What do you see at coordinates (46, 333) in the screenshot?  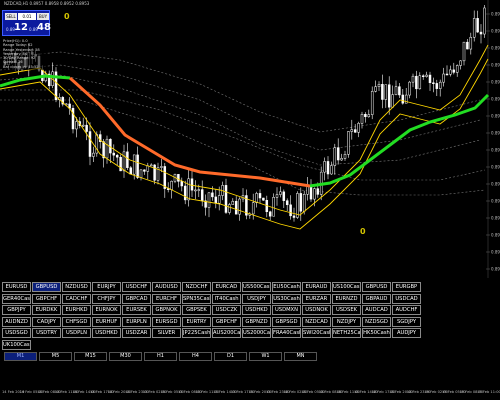 I see `symbol-button: USDTRY` at bounding box center [46, 333].